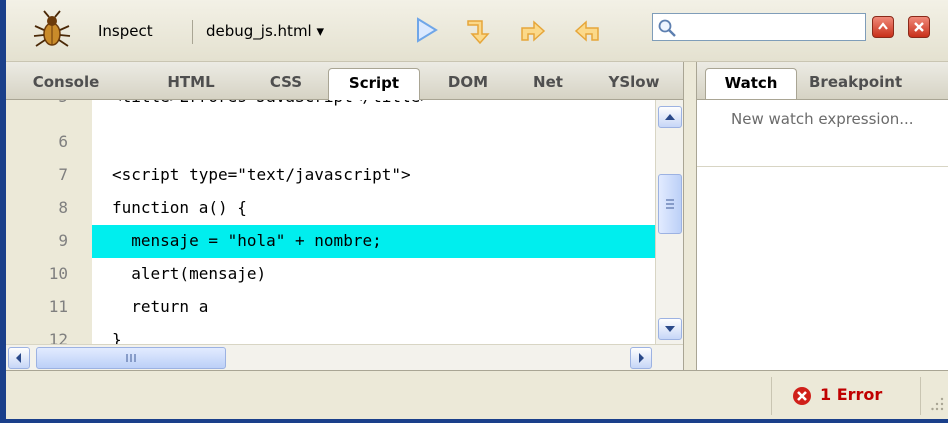 The height and width of the screenshot is (423, 948). What do you see at coordinates (373, 241) in the screenshot?
I see `line-source: mensaje = "hola" + nombre;` at bounding box center [373, 241].